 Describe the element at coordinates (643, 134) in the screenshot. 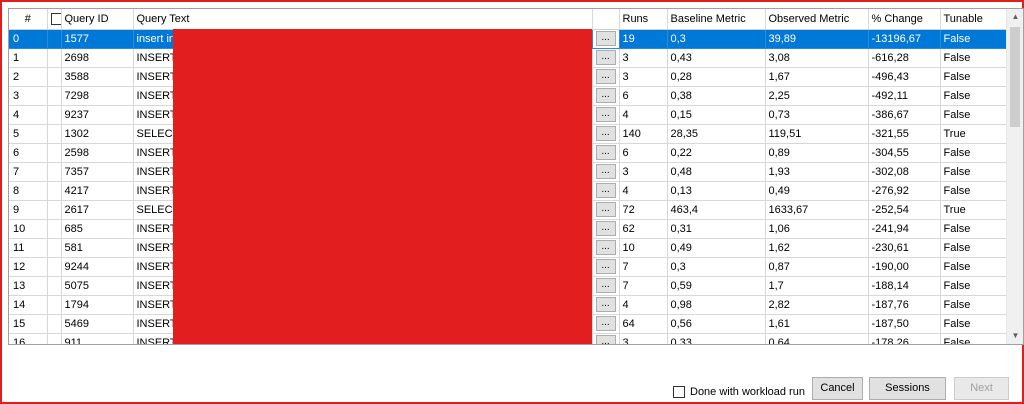

I see `runs-cell: 140` at that location.